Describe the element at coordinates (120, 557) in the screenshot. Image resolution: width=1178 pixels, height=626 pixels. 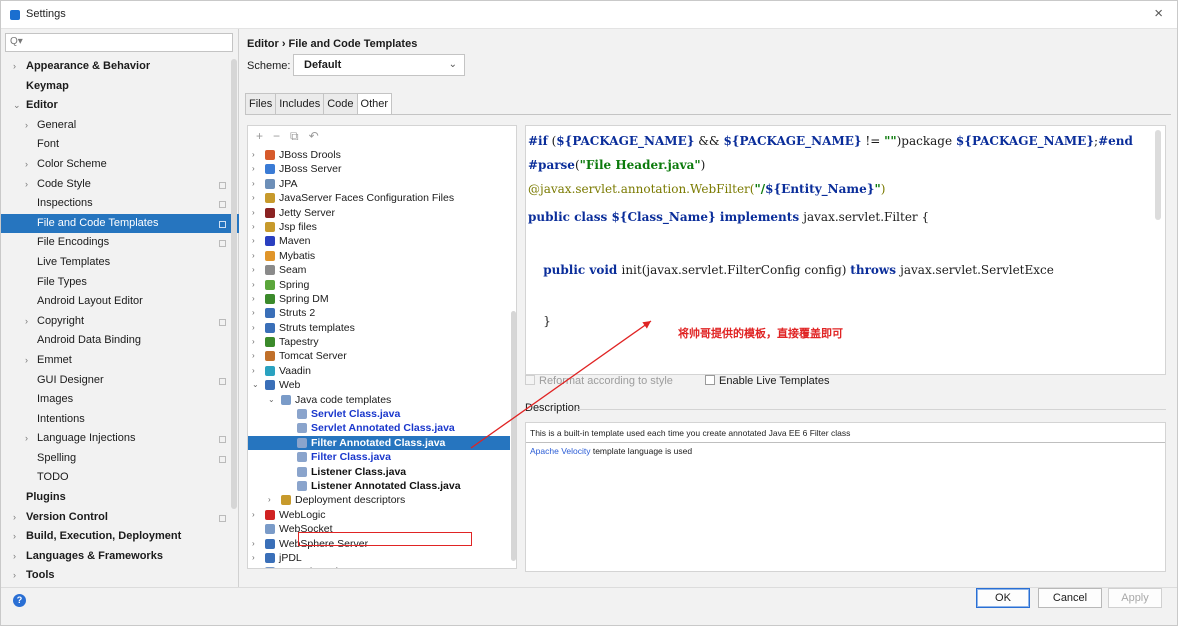
I see `sidebar-item-languages-frameworks: › Languages & Frameworks` at that location.